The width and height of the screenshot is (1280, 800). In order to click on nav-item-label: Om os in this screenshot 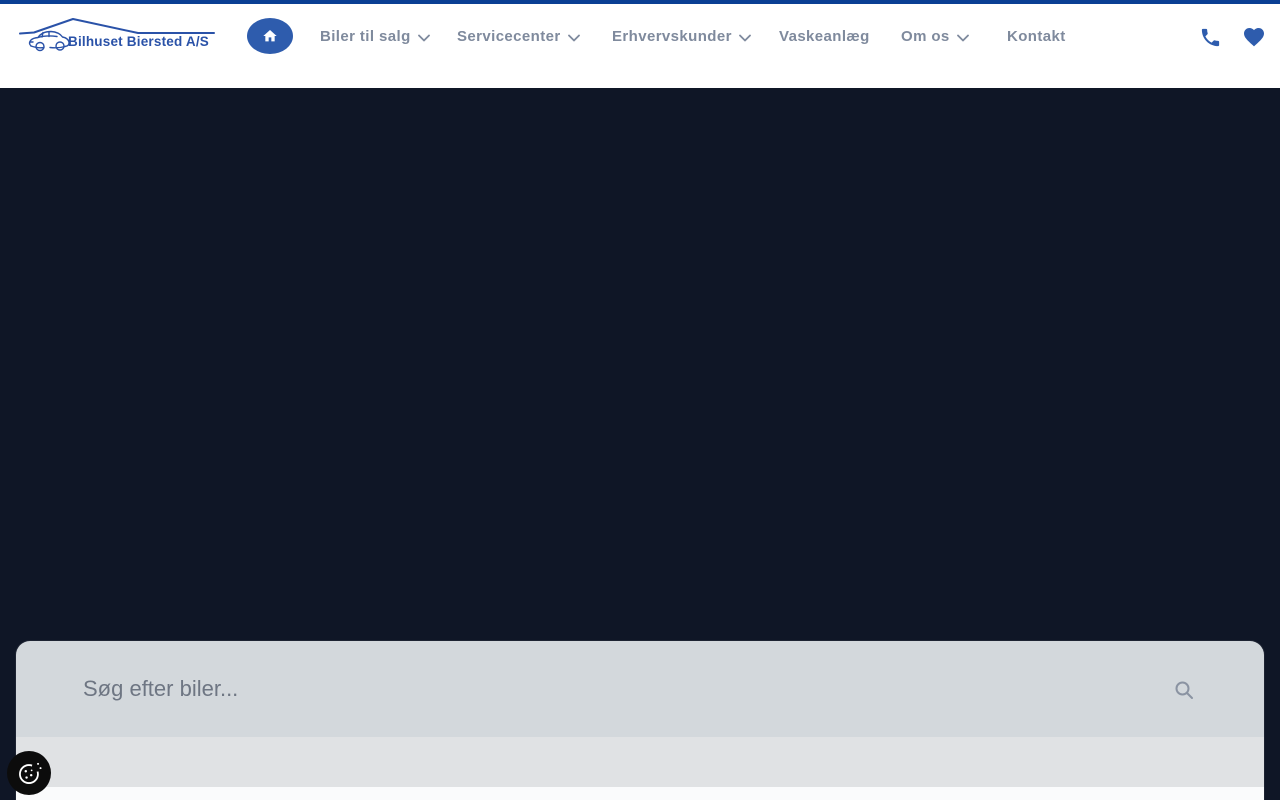, I will do `click(925, 36)`.